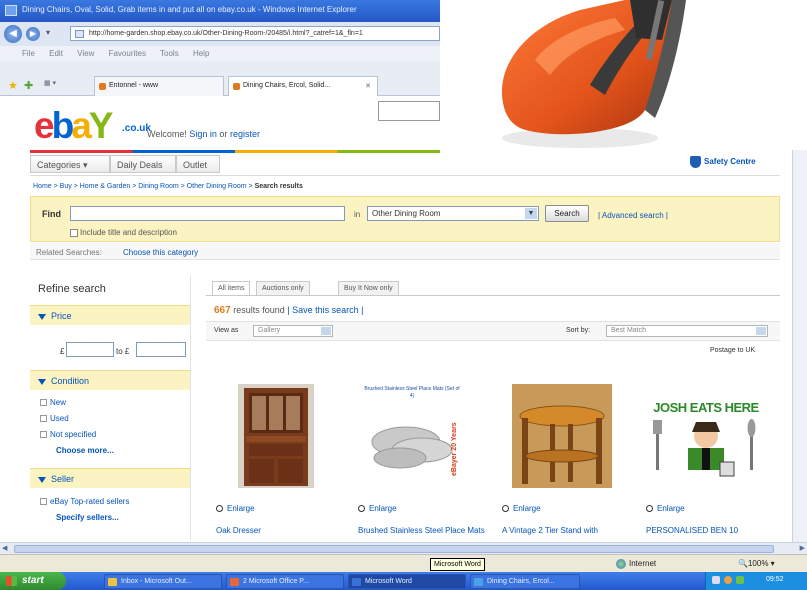 The height and width of the screenshot is (590, 807). Describe the element at coordinates (629, 330) in the screenshot. I see `sort-by-value: Best Match` at that location.